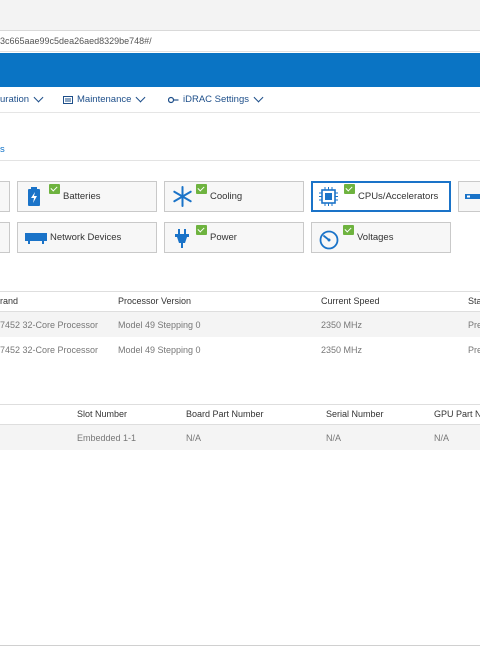 This screenshot has height=650, width=480. Describe the element at coordinates (2, 149) in the screenshot. I see `breadcrumb: s` at that location.